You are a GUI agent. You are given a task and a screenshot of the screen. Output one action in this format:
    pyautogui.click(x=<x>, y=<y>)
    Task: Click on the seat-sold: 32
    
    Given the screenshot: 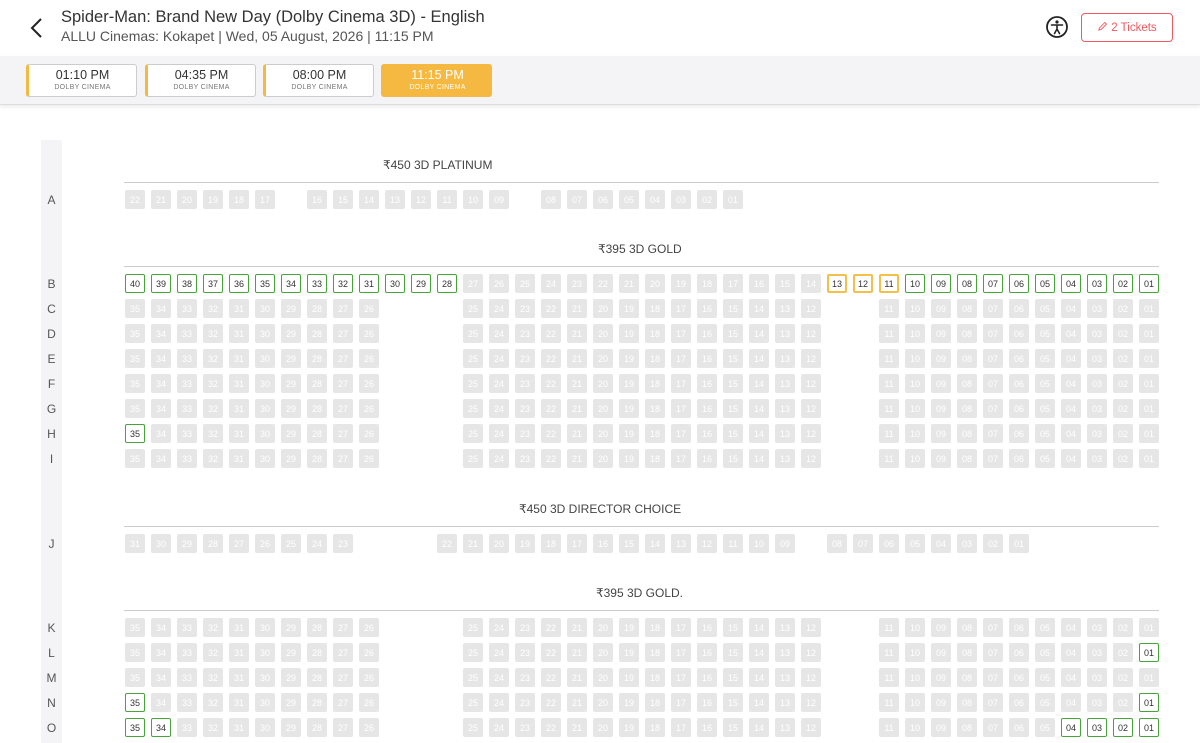 What is the action you would take?
    pyautogui.click(x=213, y=677)
    